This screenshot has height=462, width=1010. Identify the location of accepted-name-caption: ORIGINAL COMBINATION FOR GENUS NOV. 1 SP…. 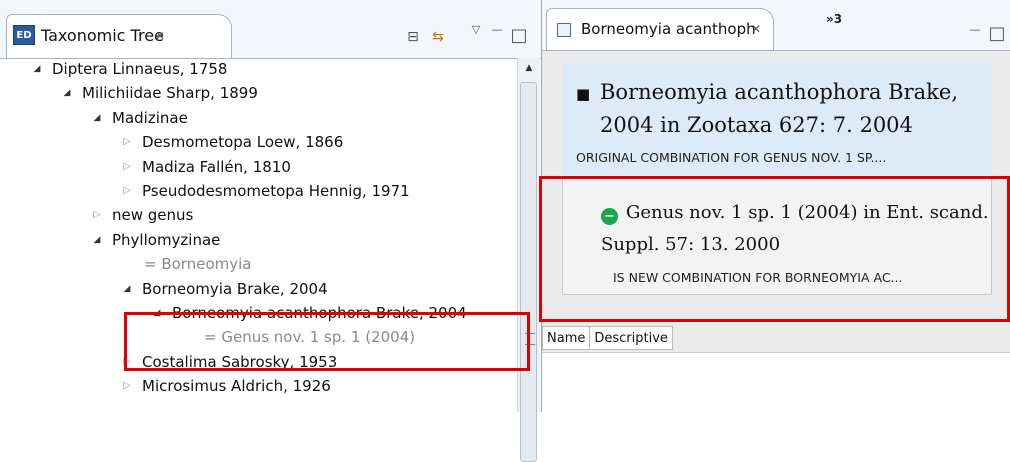
(731, 157).